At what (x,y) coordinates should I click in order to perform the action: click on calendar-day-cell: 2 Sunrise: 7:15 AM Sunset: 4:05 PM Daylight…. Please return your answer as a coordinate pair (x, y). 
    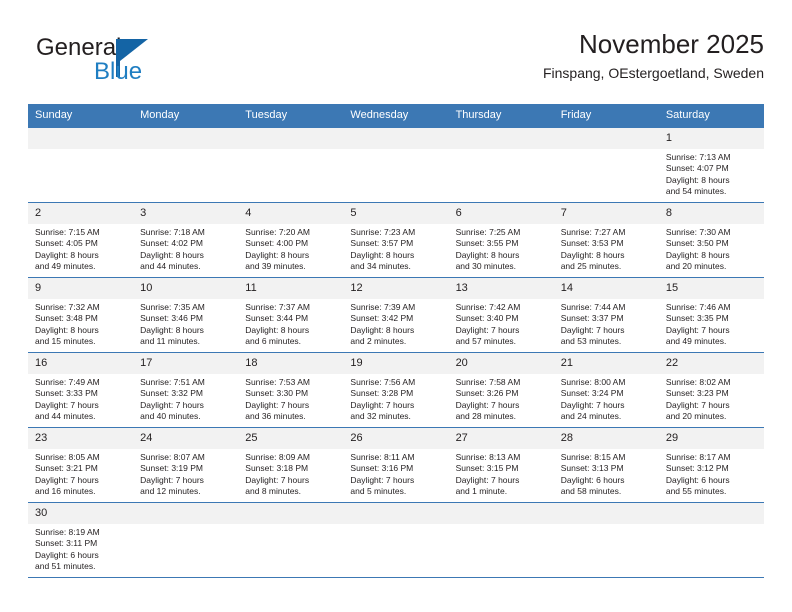
    Looking at the image, I should click on (81, 240).